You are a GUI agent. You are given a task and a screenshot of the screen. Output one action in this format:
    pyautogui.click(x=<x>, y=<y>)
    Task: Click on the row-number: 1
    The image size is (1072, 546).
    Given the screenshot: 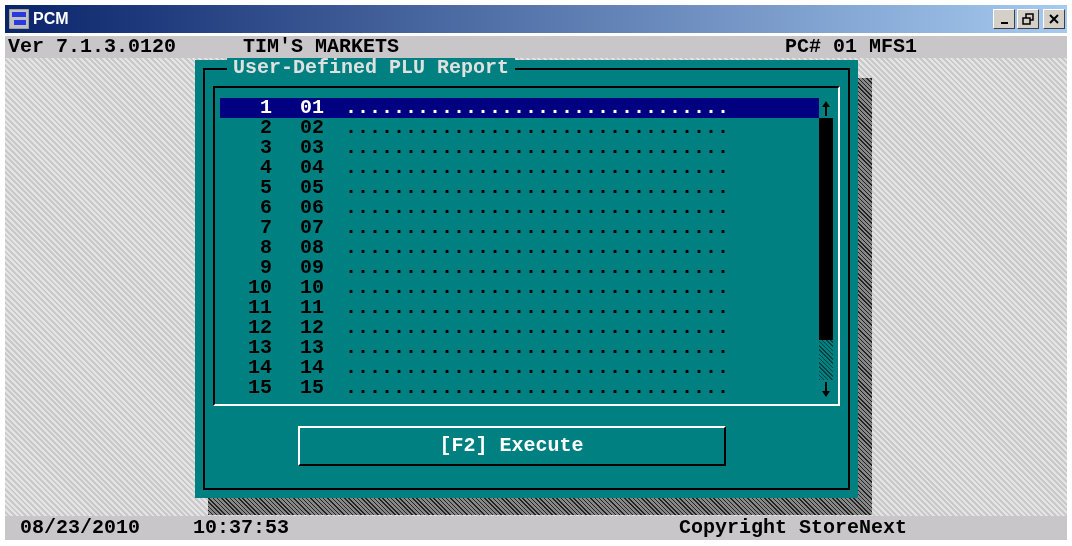 What is the action you would take?
    pyautogui.click(x=265, y=108)
    